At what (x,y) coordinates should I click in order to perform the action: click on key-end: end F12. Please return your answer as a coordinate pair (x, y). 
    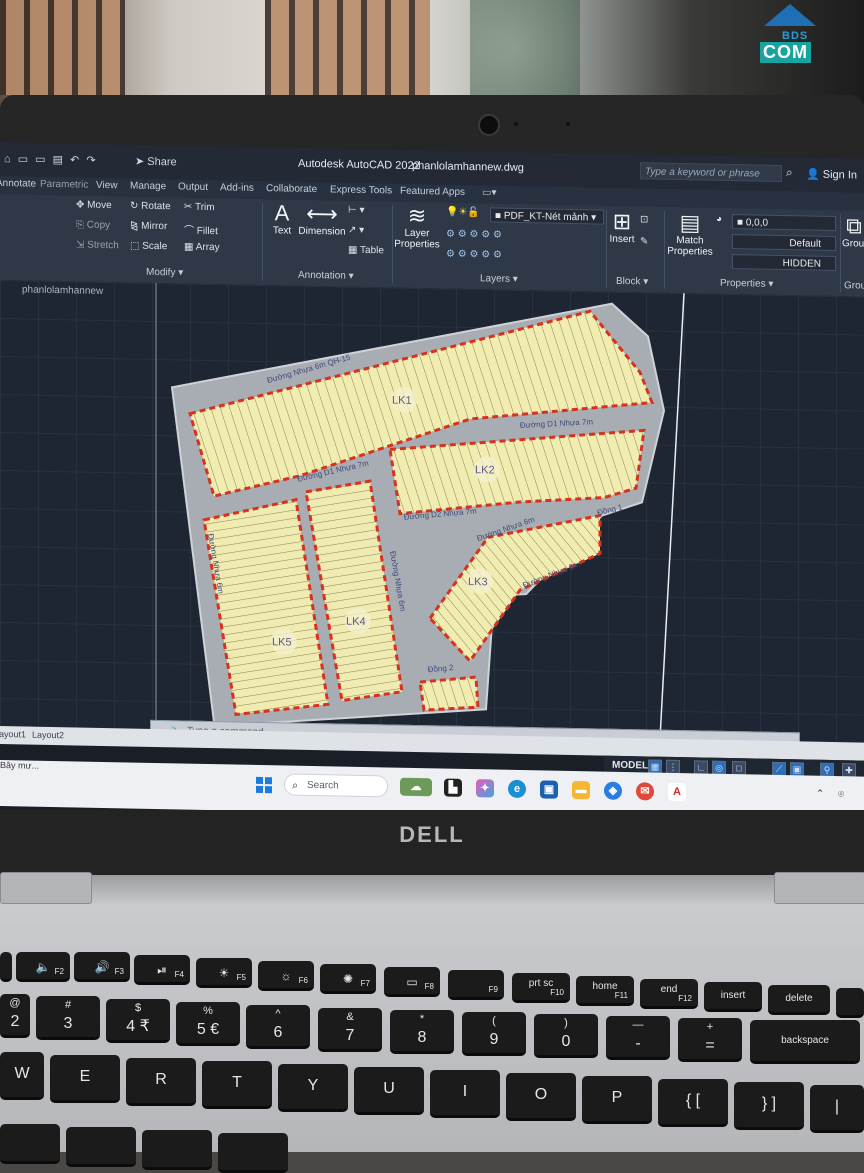
    Looking at the image, I should click on (669, 994).